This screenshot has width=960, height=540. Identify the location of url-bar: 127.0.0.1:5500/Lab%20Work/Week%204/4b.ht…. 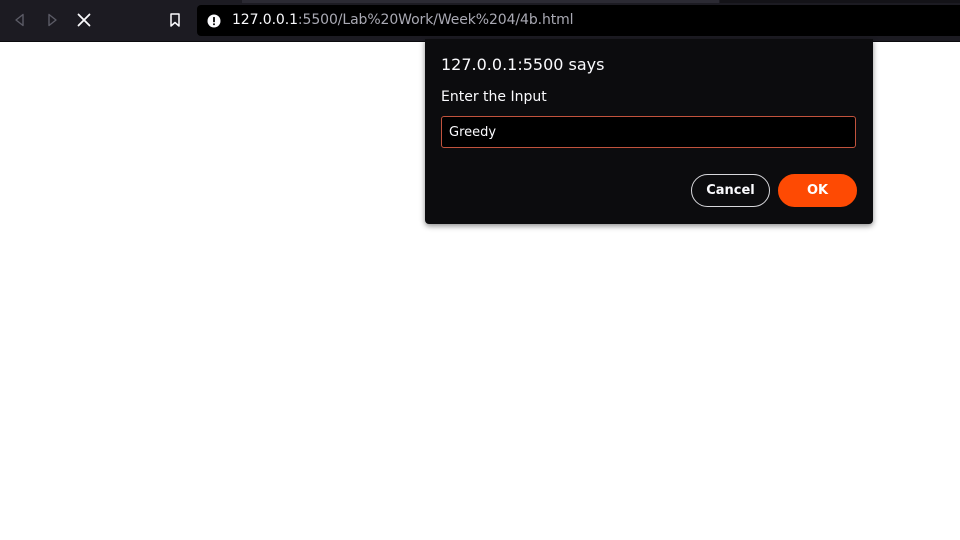
(578, 20).